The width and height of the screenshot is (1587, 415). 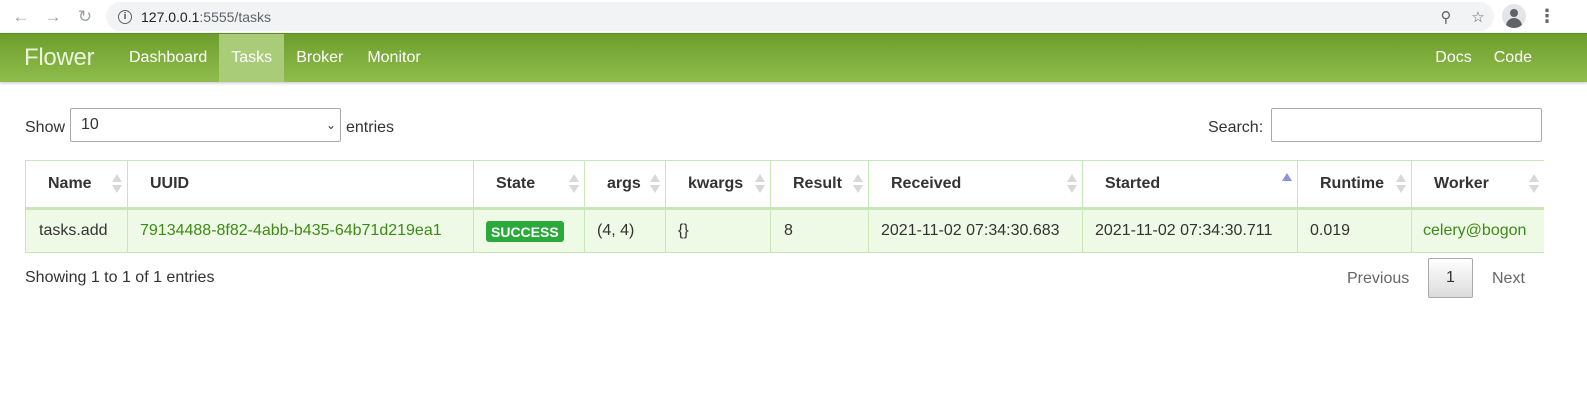 What do you see at coordinates (800, 16) in the screenshot?
I see `address-bar: i 127.0.0.1:5555/tasks ⚲ ☆` at bounding box center [800, 16].